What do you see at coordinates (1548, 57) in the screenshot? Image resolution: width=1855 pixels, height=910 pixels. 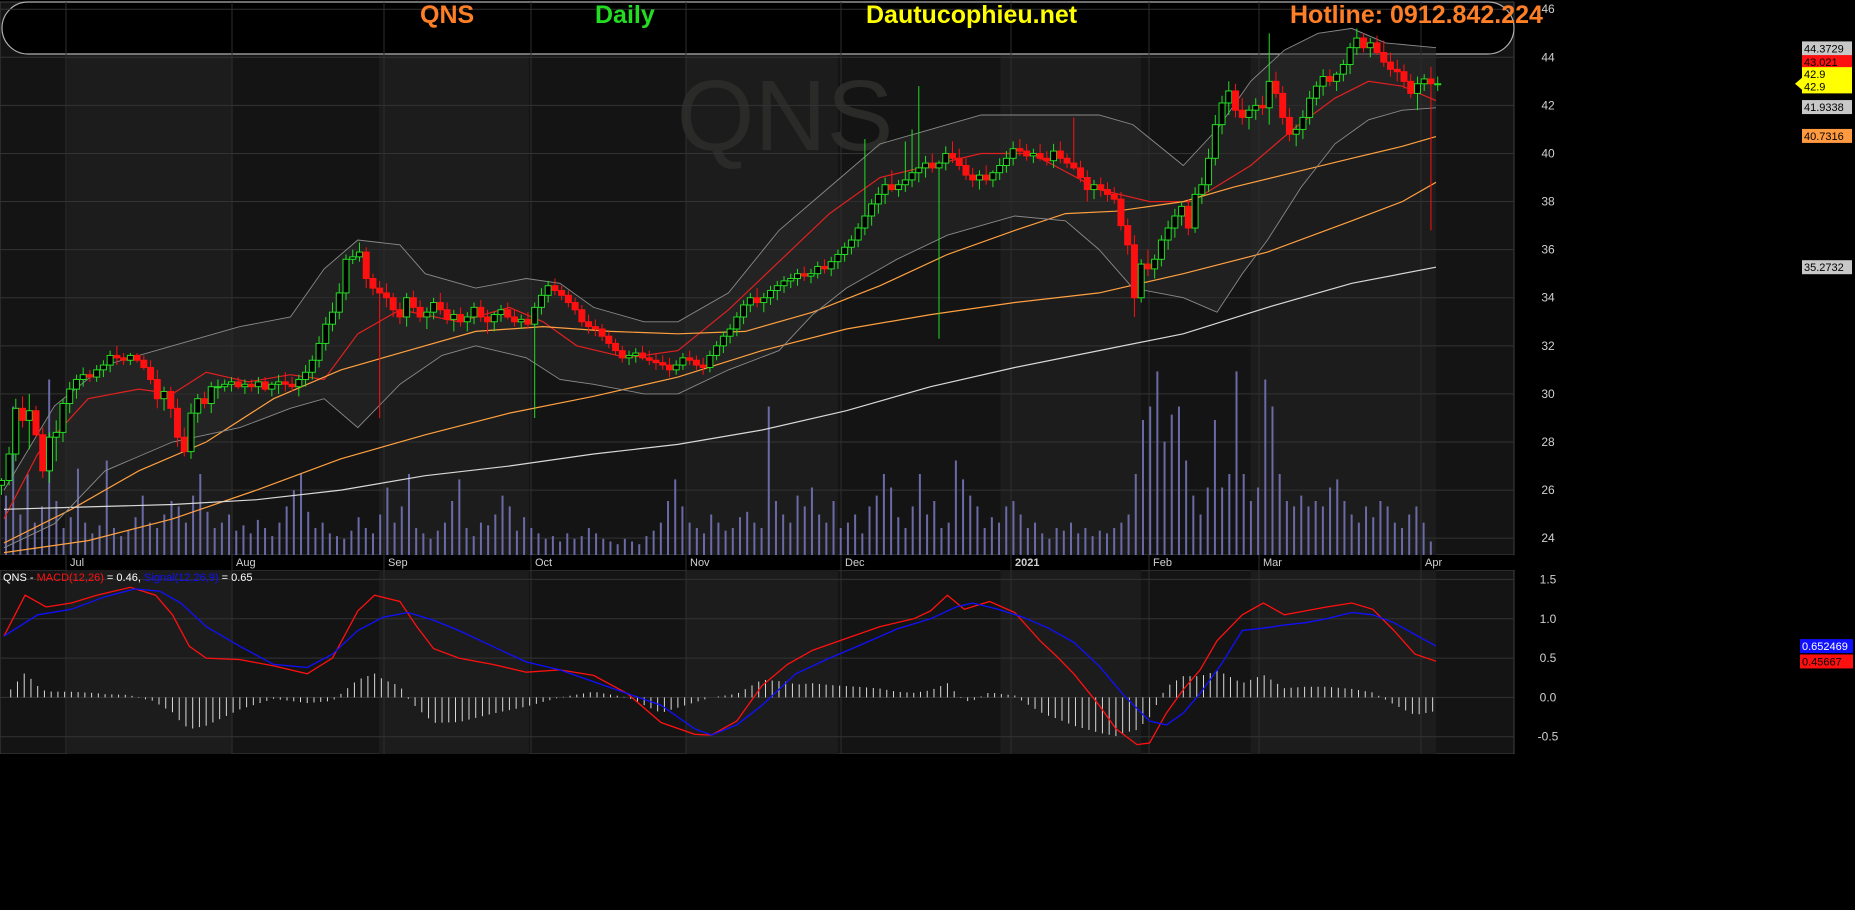 I see `price-tick-label: 44` at bounding box center [1548, 57].